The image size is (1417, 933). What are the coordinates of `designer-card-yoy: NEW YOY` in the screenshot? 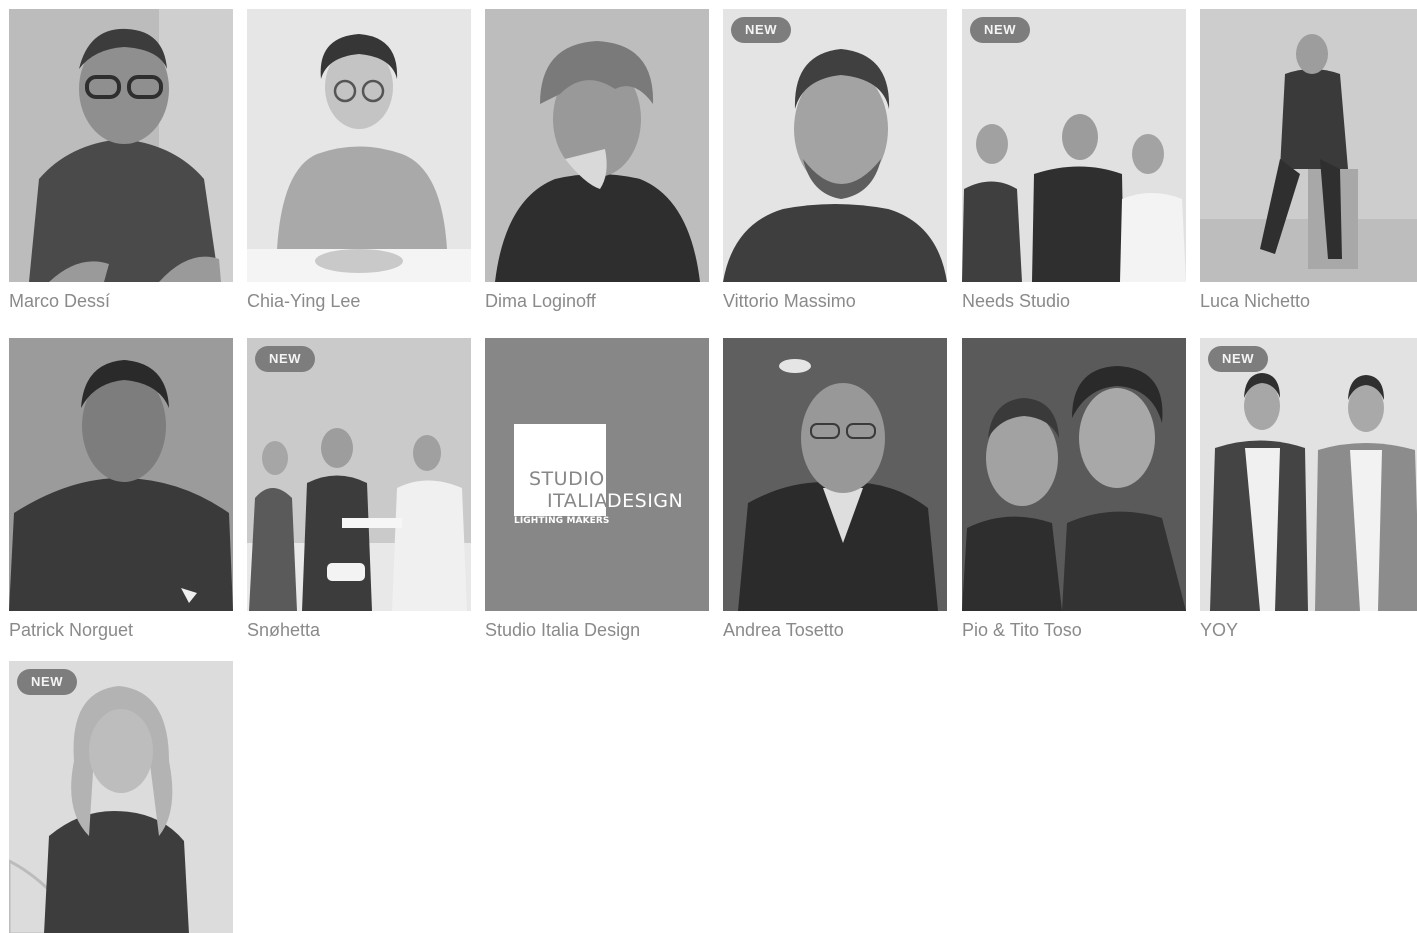 It's located at (1308, 489).